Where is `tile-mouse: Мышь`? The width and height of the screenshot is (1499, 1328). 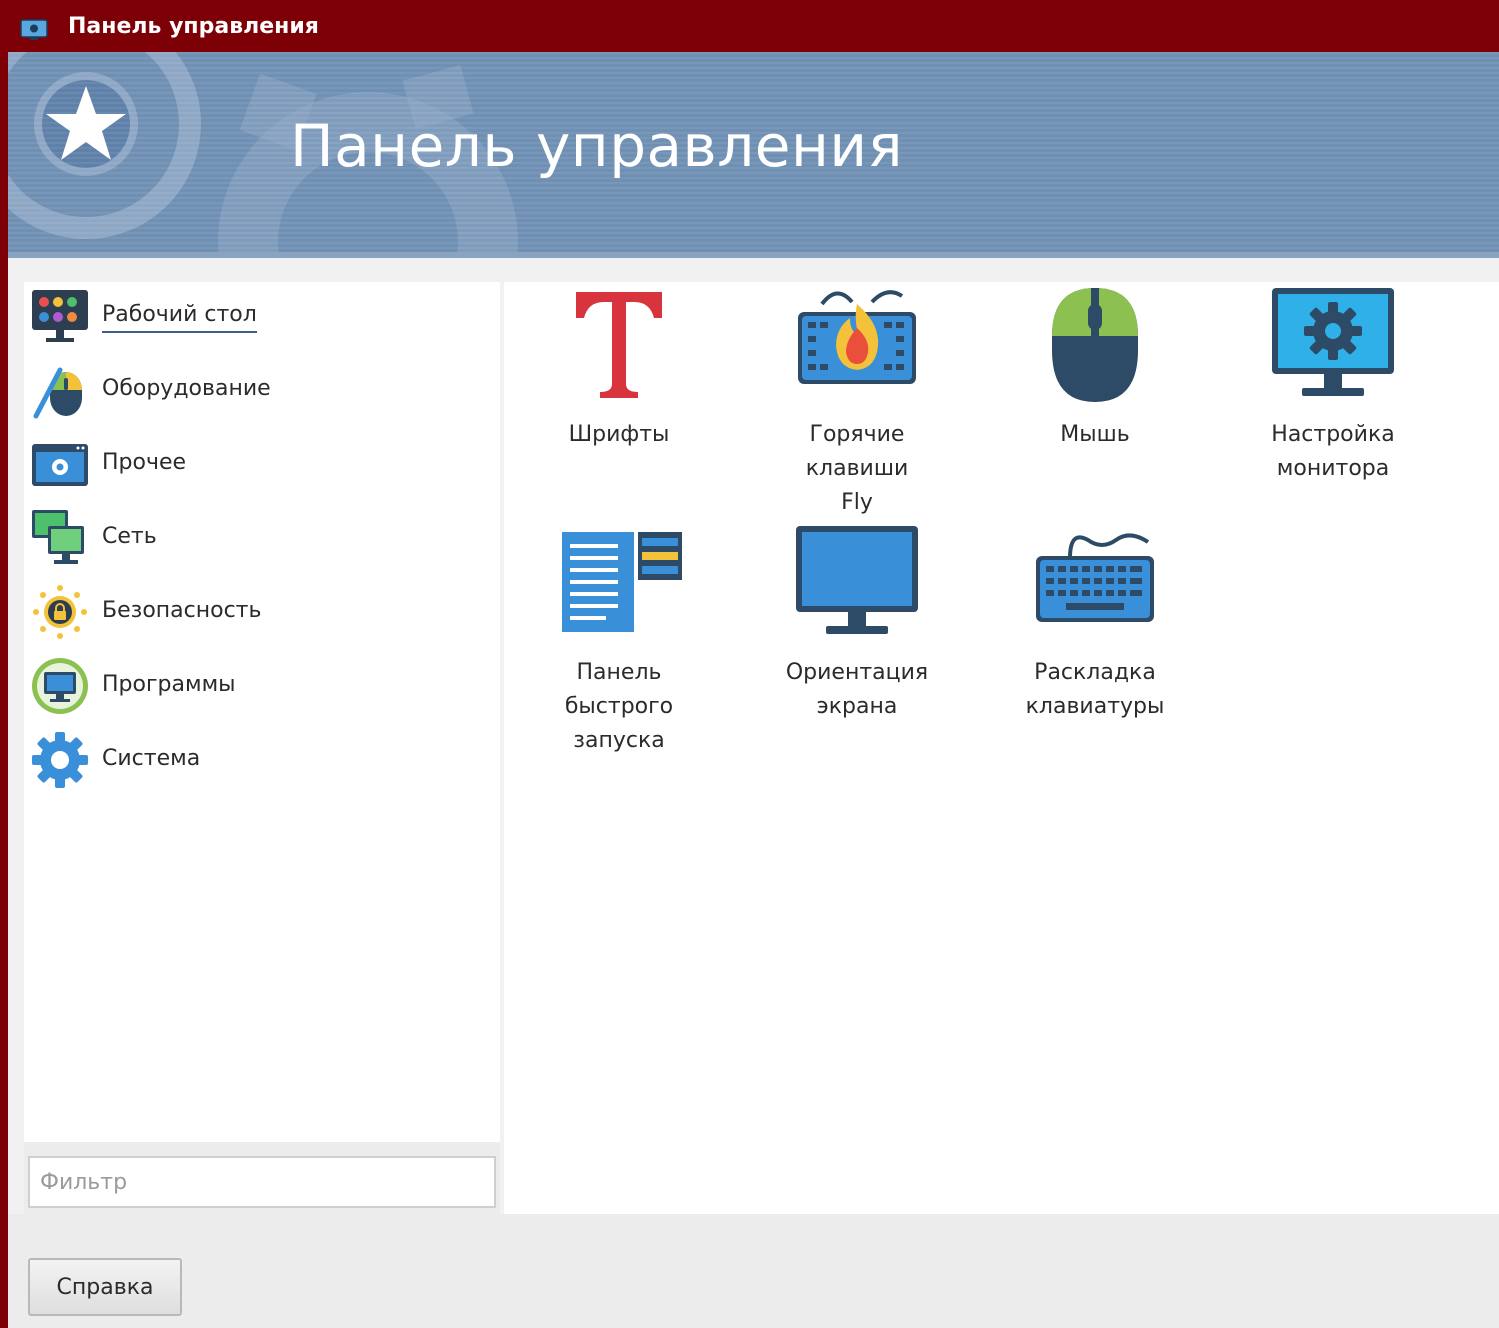
tile-mouse: Мышь is located at coordinates (1095, 368).